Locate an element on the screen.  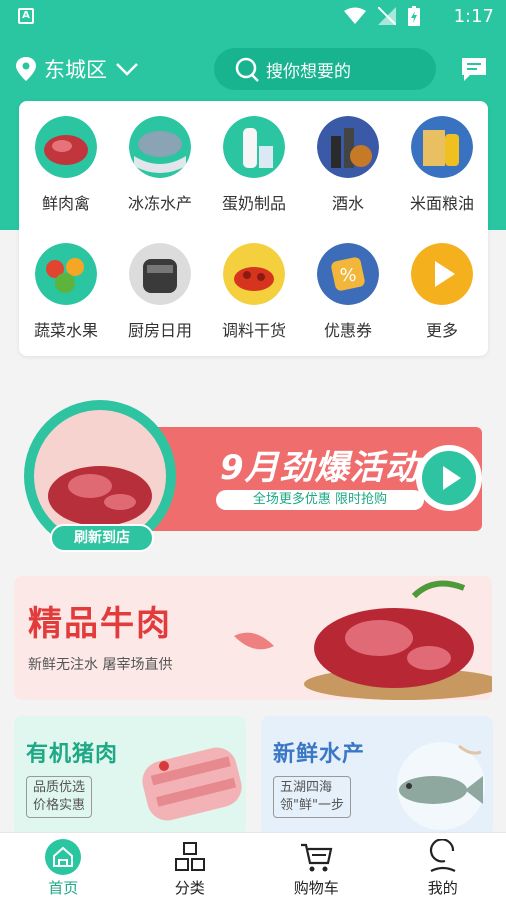
milk-icon is located at coordinates (254, 147).